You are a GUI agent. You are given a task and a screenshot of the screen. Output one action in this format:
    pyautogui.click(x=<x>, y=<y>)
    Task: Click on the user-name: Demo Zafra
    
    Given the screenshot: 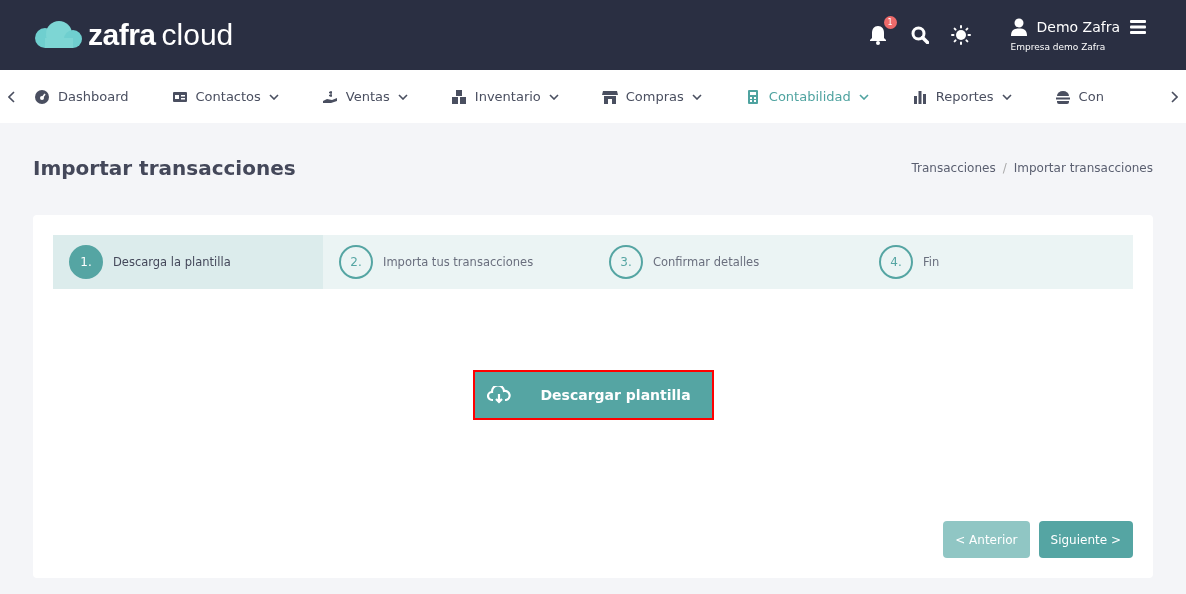 What is the action you would take?
    pyautogui.click(x=1078, y=27)
    